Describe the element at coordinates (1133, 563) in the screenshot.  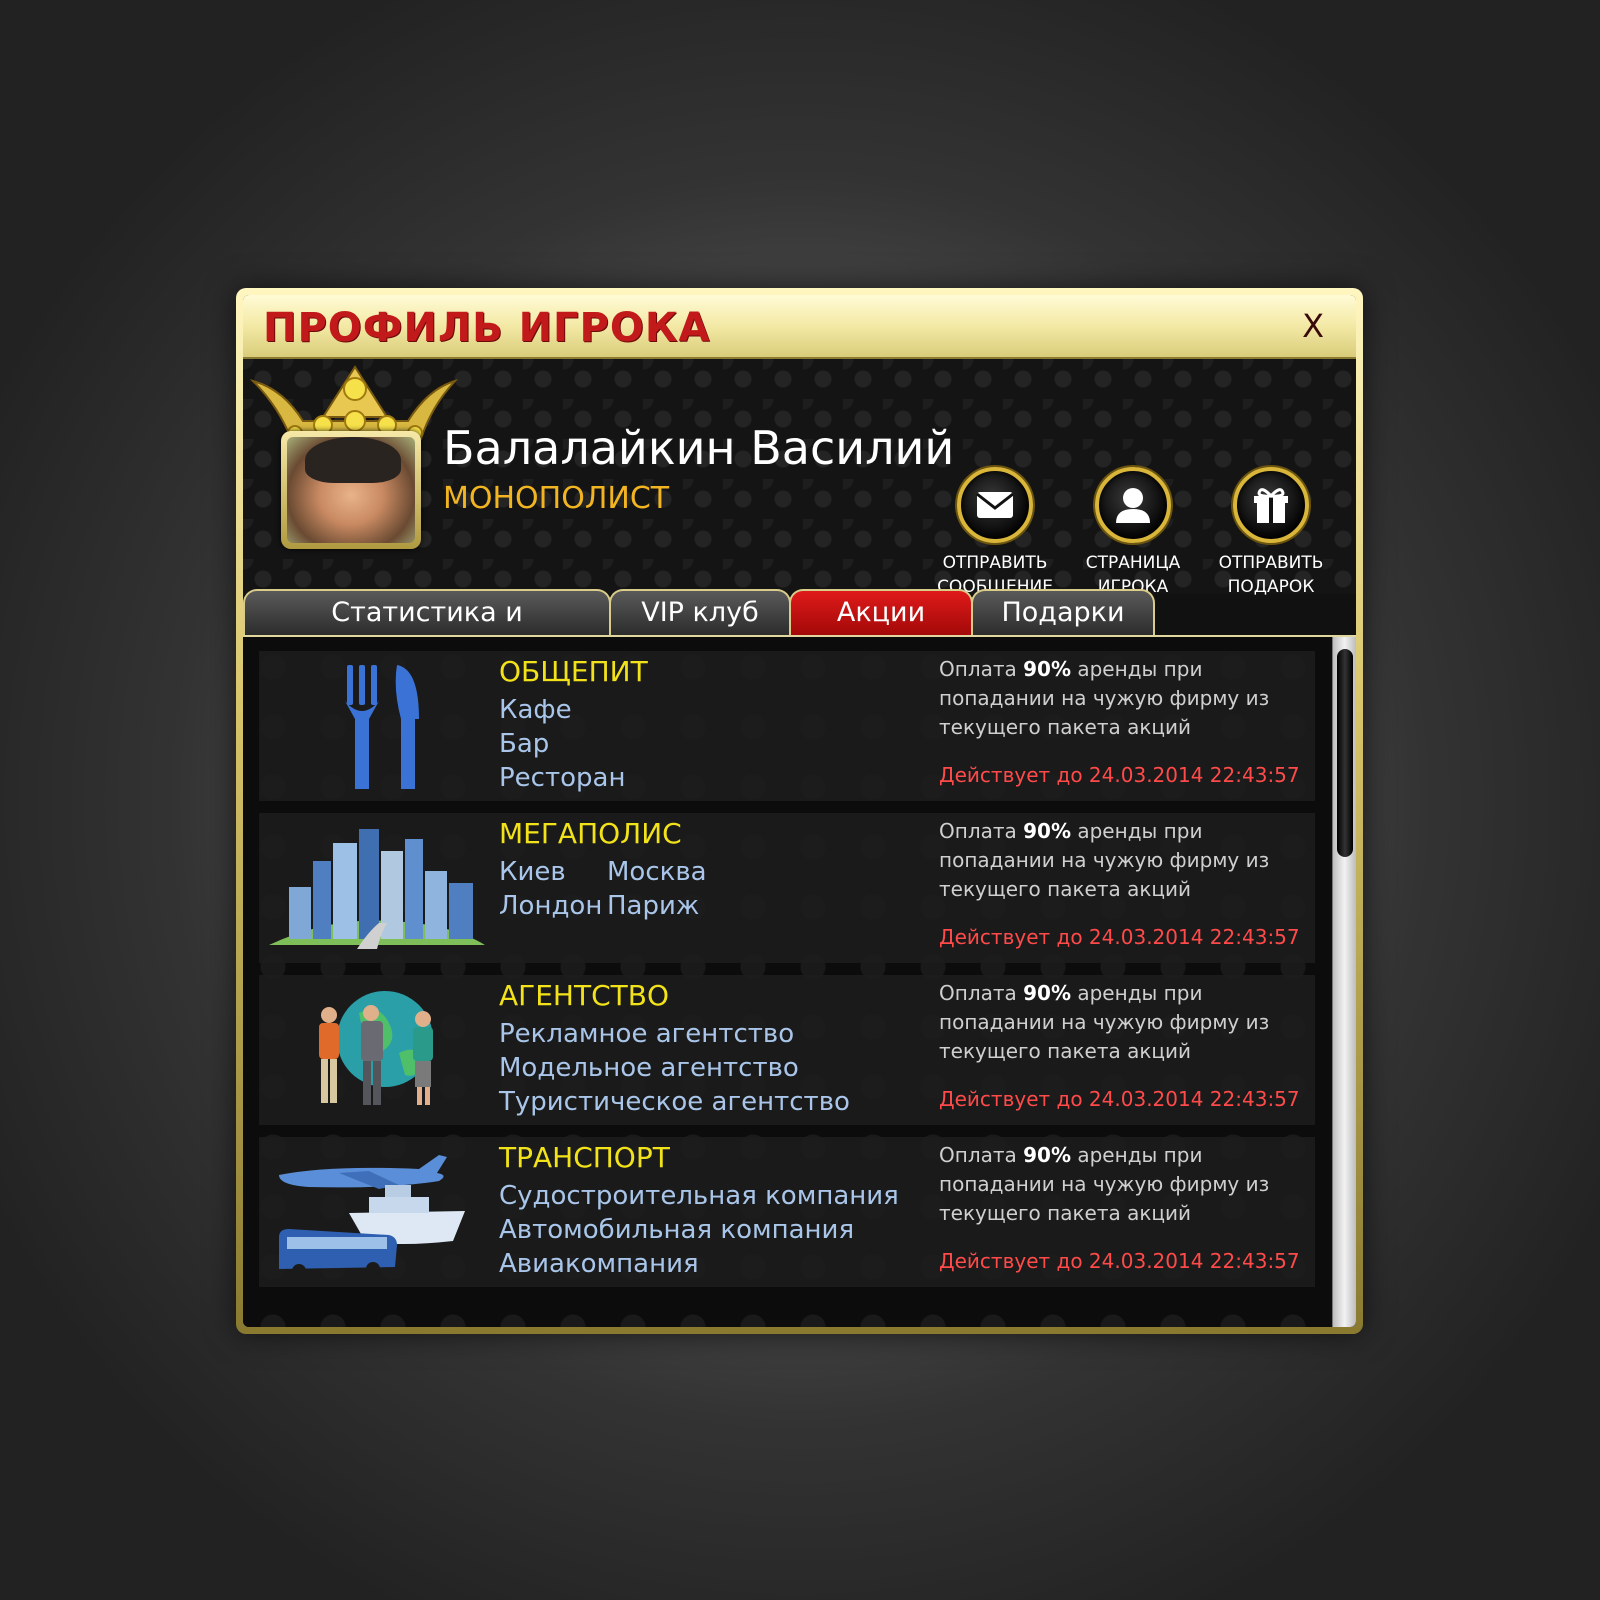
I see `action-label-line: СТРАНИЦА` at that location.